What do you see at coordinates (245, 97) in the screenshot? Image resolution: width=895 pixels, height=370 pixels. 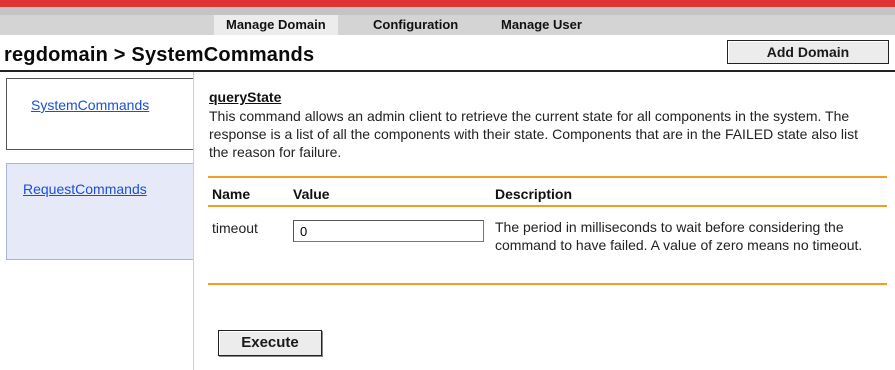 I see `command-title: queryState` at bounding box center [245, 97].